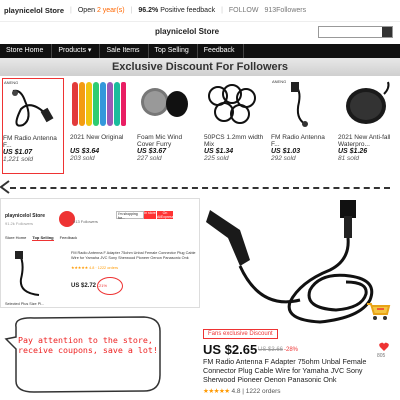 The image size is (400, 400). What do you see at coordinates (283, 158) in the screenshot?
I see `product-sold: 292 sold` at bounding box center [283, 158].